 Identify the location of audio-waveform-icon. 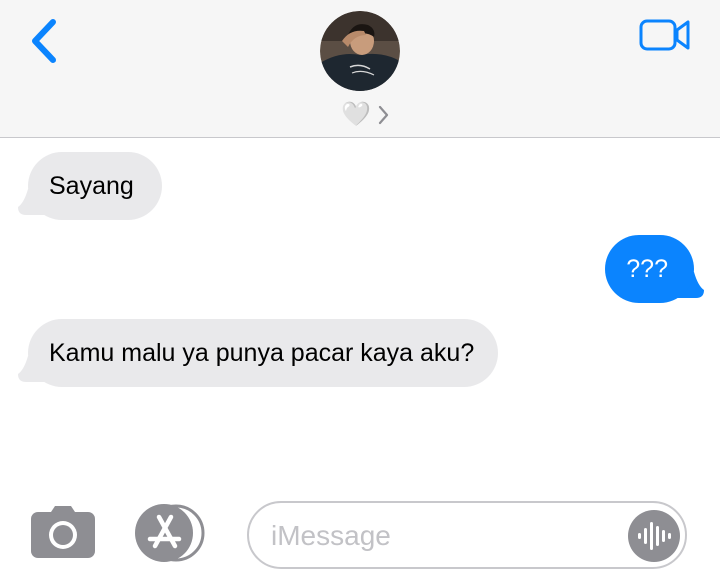
(654, 536).